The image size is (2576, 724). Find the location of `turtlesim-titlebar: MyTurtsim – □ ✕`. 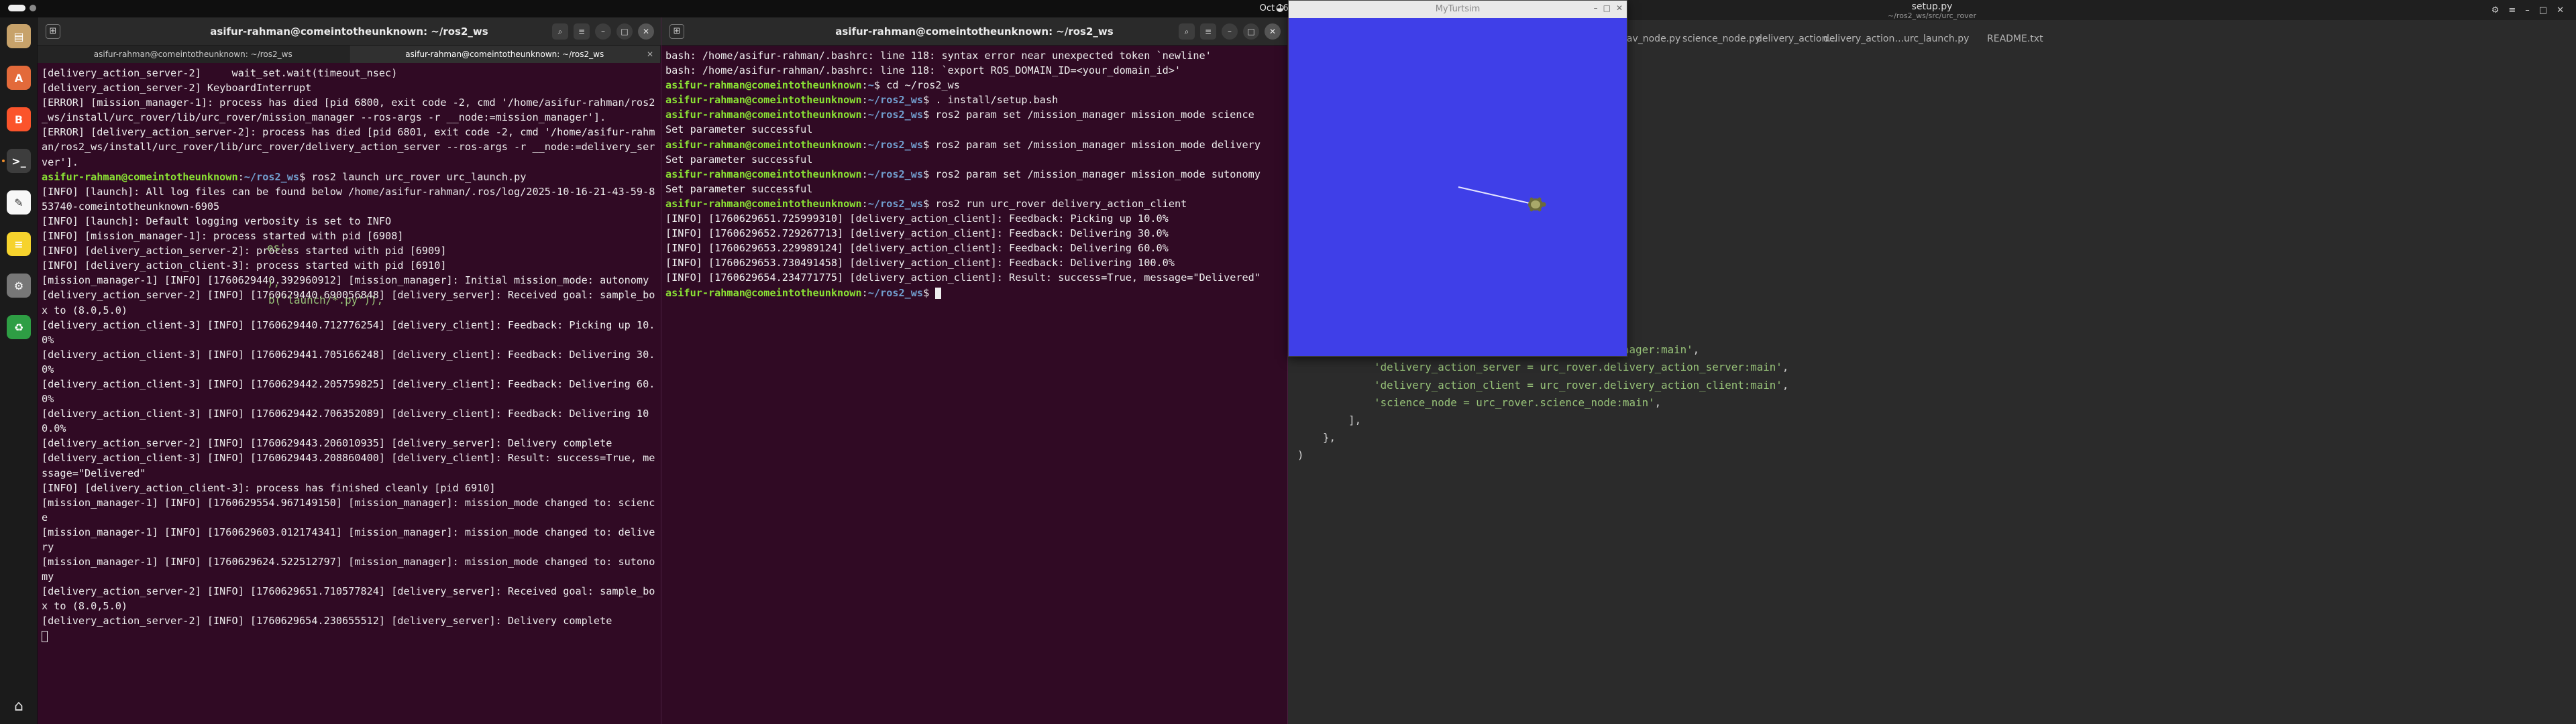

turtlesim-titlebar: MyTurtsim – □ ✕ is located at coordinates (1458, 9).